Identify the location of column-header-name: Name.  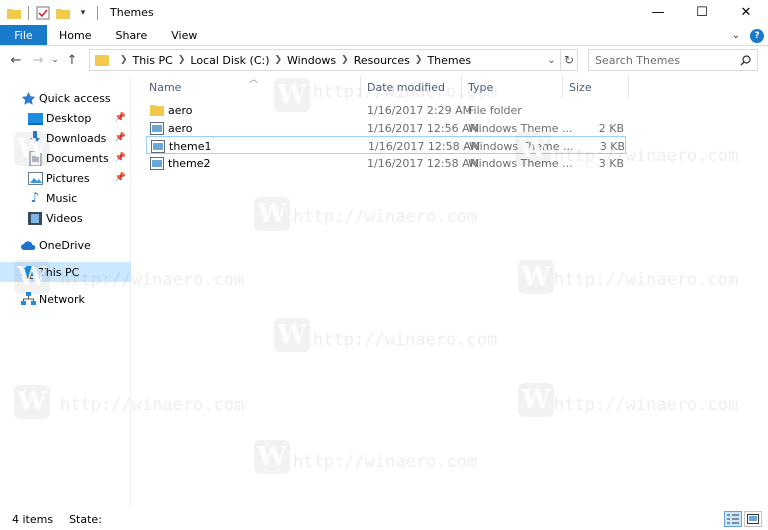
(252, 87).